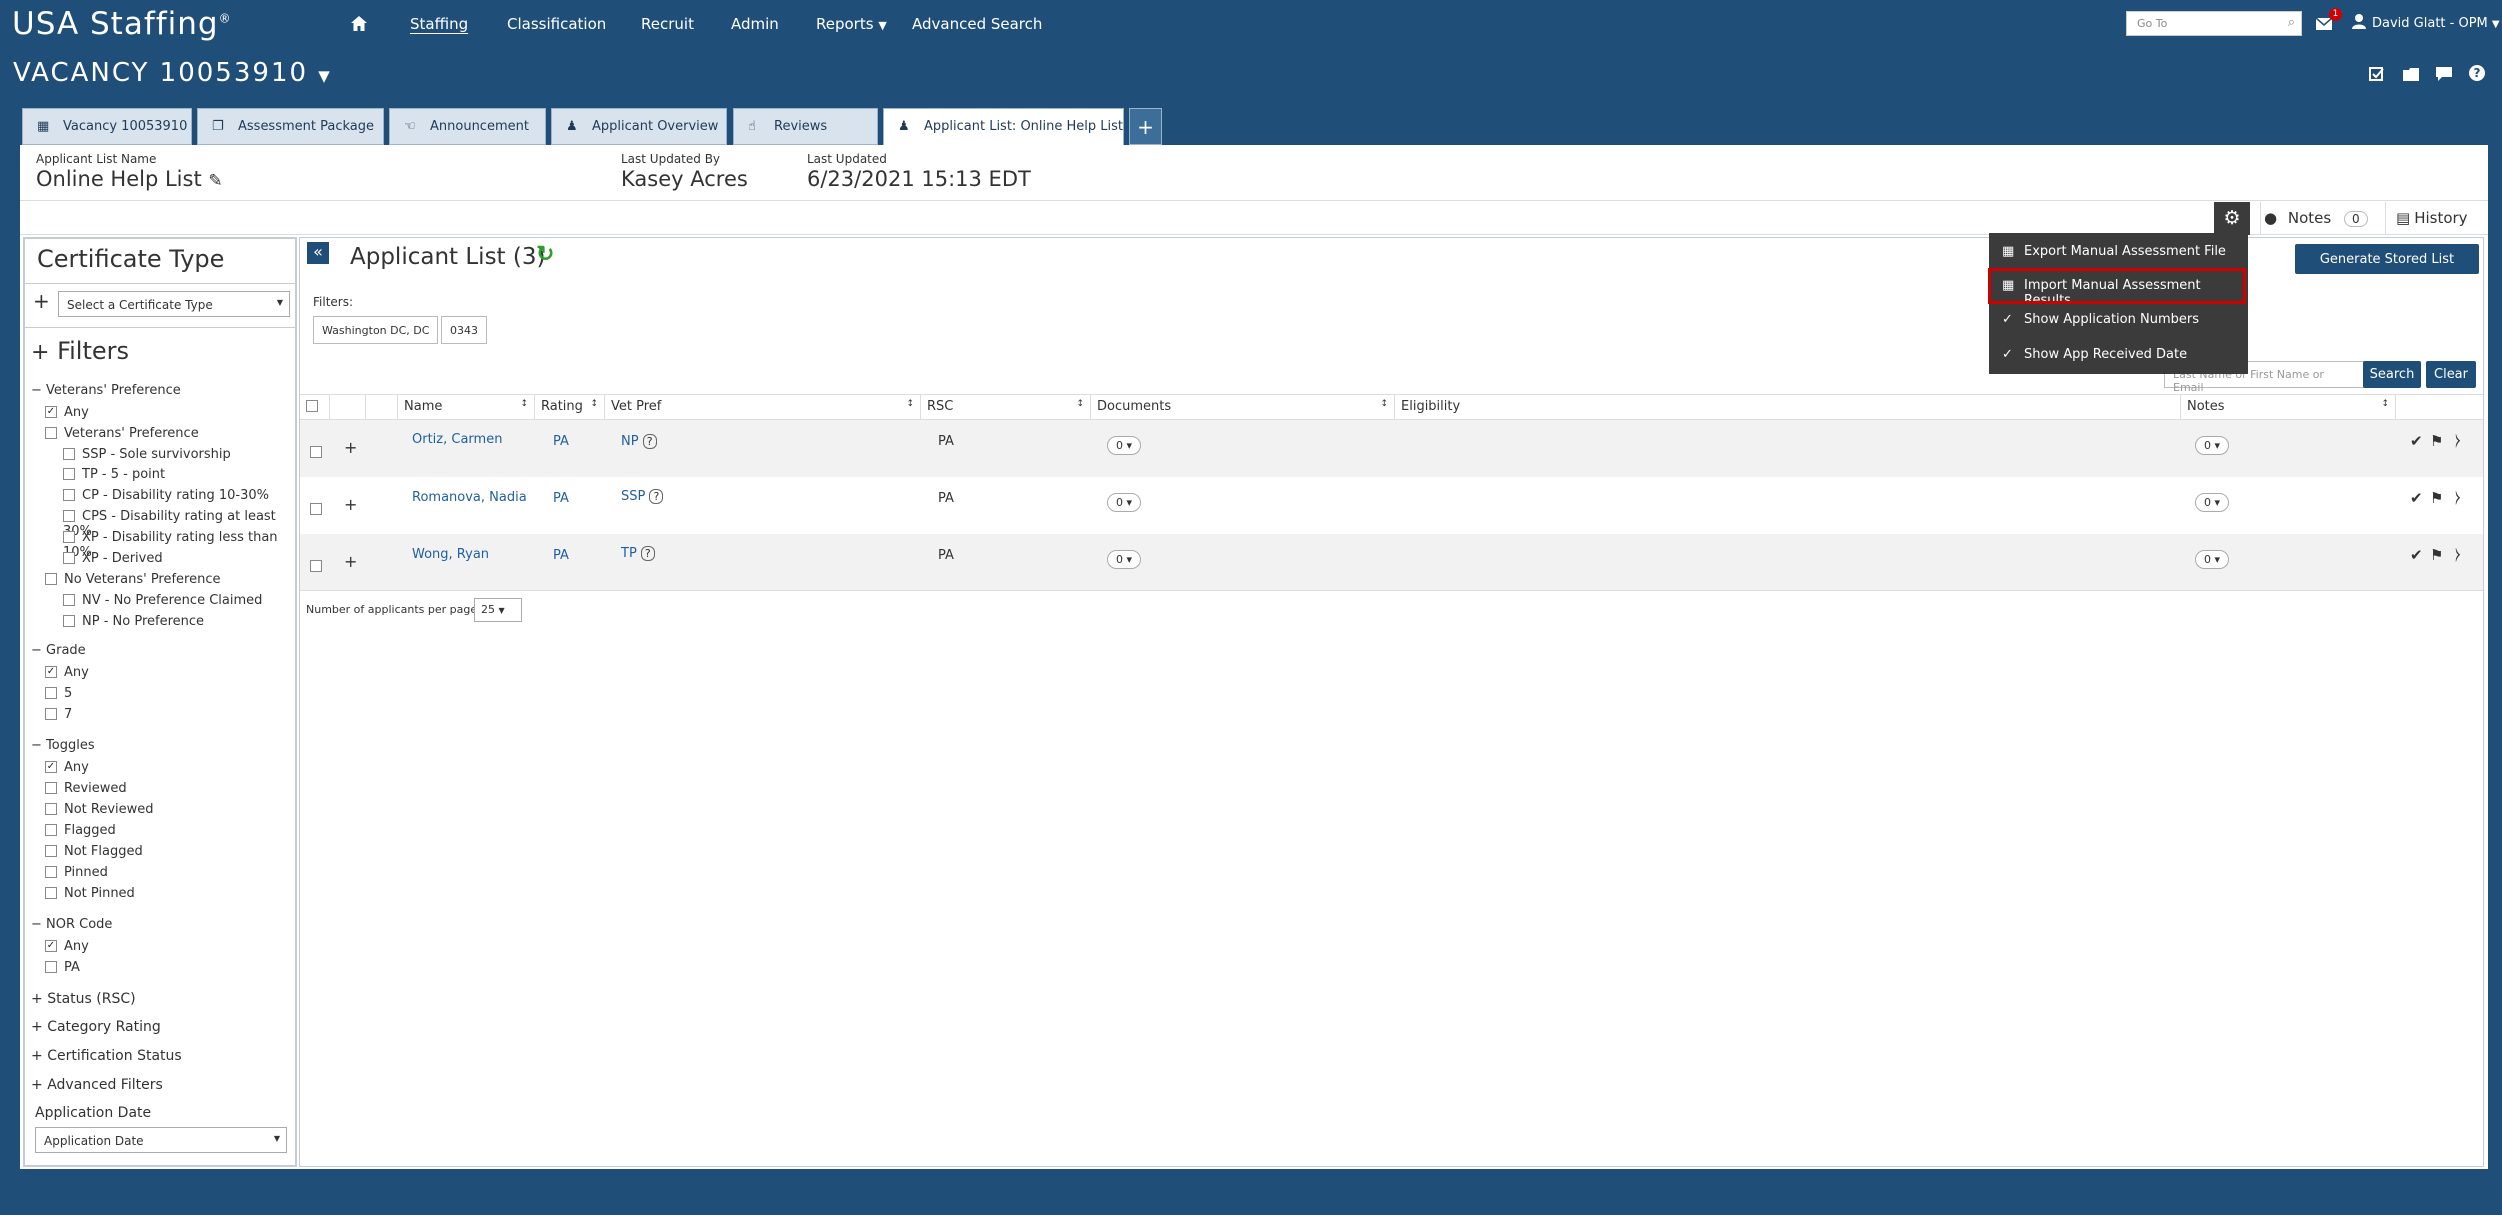 Image resolution: width=2502 pixels, height=1215 pixels. What do you see at coordinates (457, 439) in the screenshot?
I see `applicant-name-link: Ortiz, Carmen` at bounding box center [457, 439].